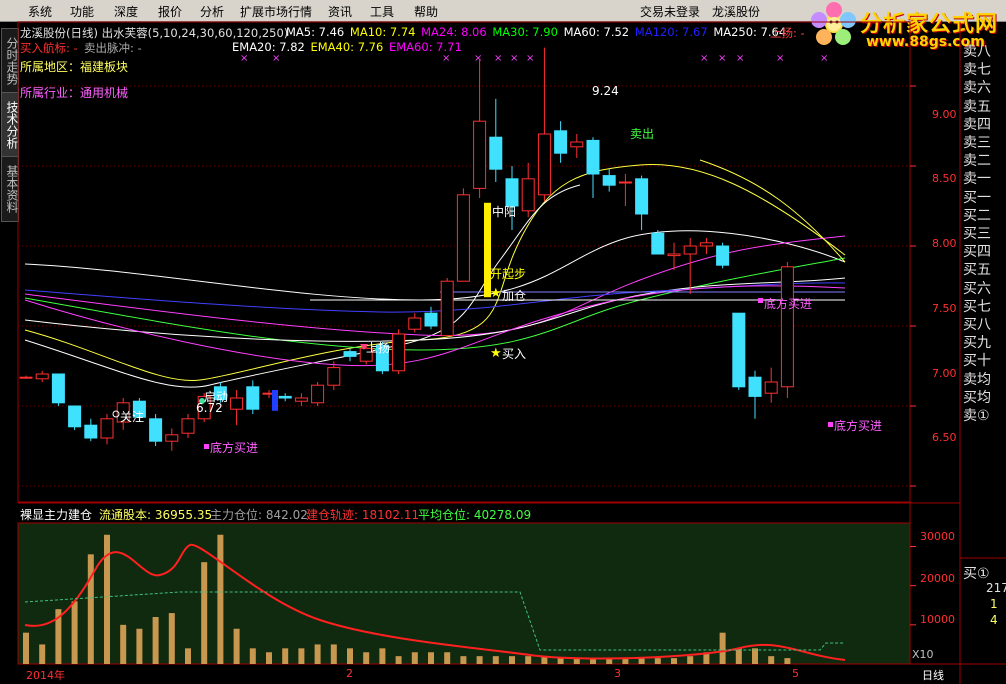 This screenshot has height=684, width=1006. I want to click on x10-label: X10, so click(923, 654).